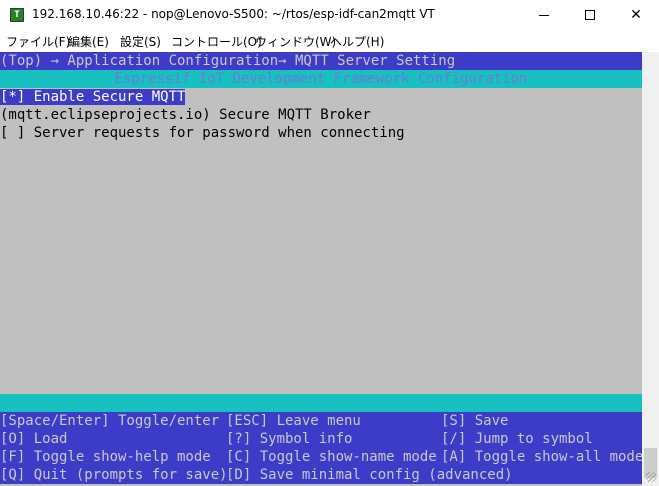 The image size is (659, 486). Describe the element at coordinates (93, 97) in the screenshot. I see `option-label: [*] Enable Secure MQTT` at that location.